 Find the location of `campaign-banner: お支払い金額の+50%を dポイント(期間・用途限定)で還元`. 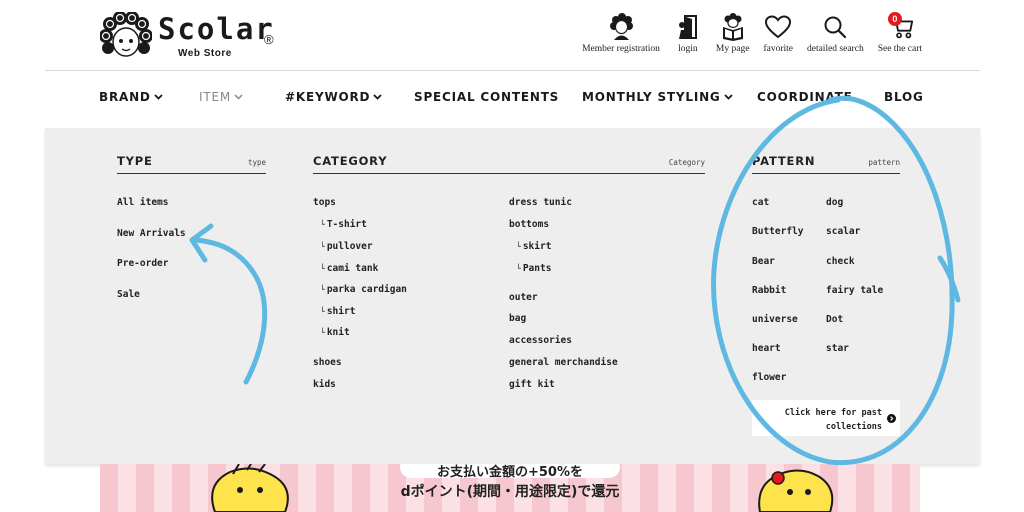

campaign-banner: お支払い金額の+50%を dポイント(期間・用途限定)で還元 is located at coordinates (510, 488).